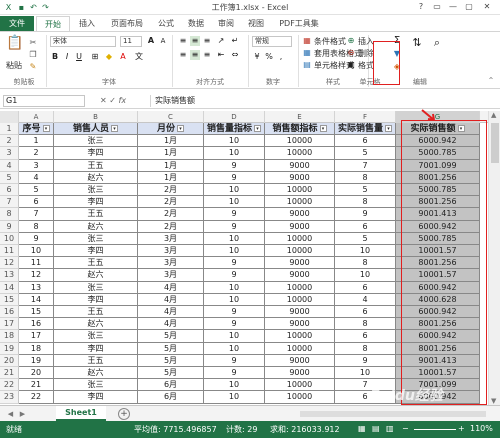 The width and height of the screenshot is (500, 438). Describe the element at coordinates (9, 348) in the screenshot. I see `row-header: 19` at that location.